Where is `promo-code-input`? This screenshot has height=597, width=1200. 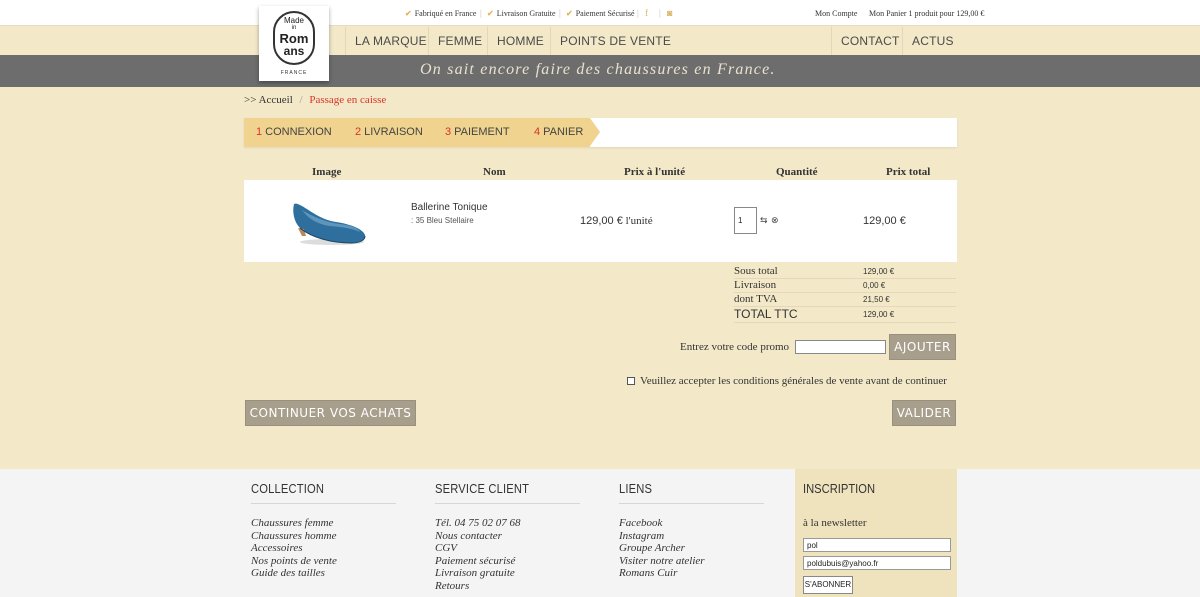 promo-code-input is located at coordinates (840, 347).